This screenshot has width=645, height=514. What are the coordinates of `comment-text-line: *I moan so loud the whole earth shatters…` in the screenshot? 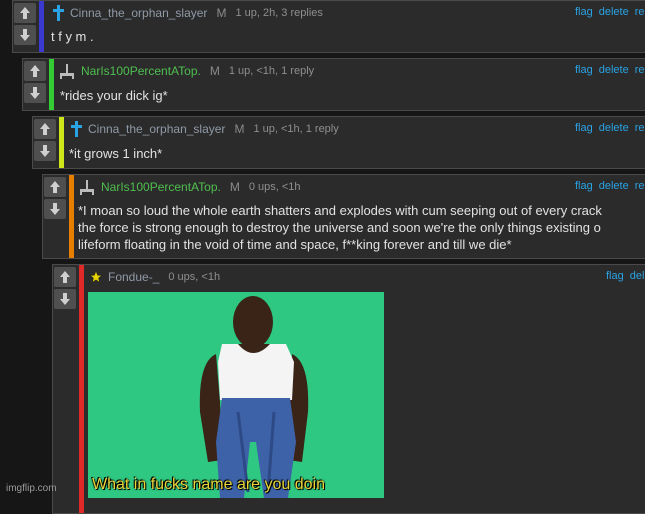 It's located at (340, 210).